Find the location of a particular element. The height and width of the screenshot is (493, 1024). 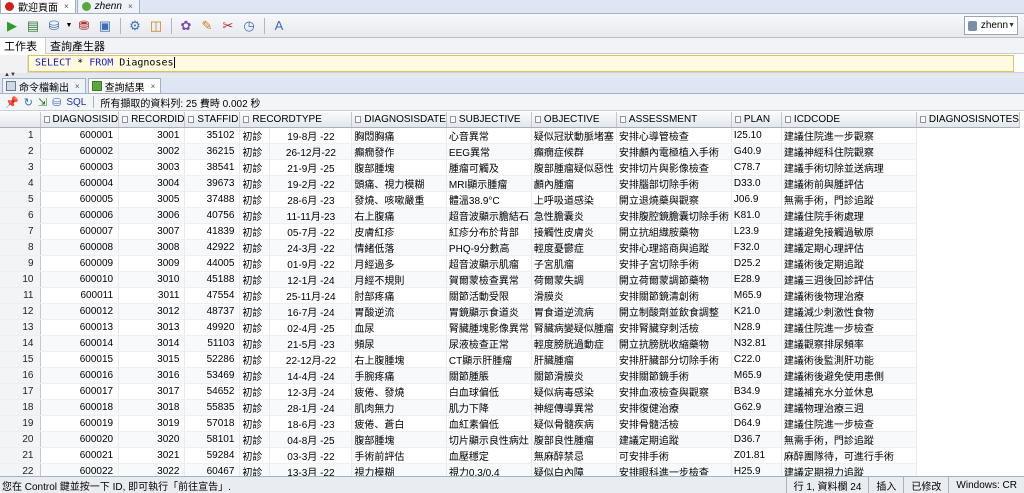

table-cell: 建議觀察排尿頻率 is located at coordinates (849, 343).